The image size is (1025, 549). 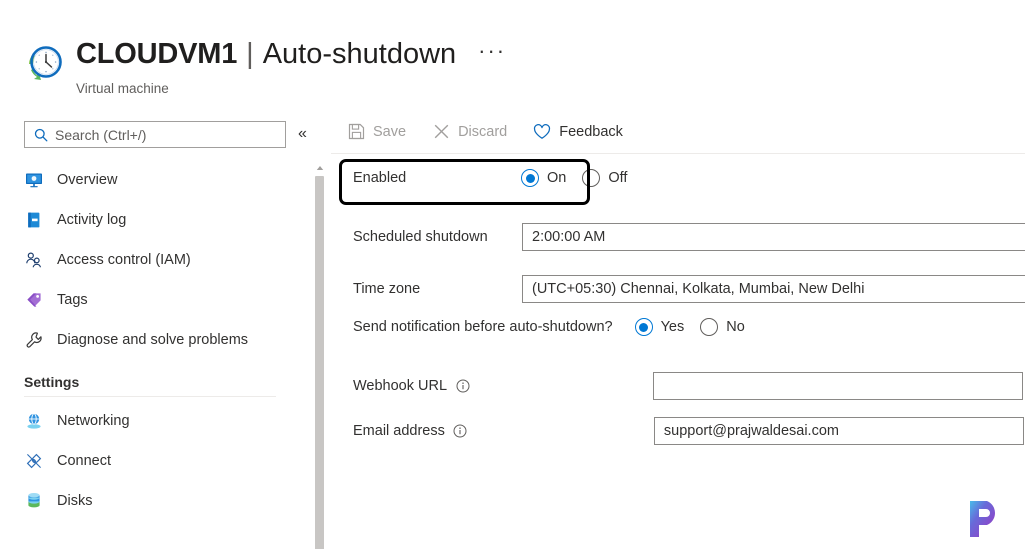 I want to click on sidebar-item-label: Networking, so click(x=93, y=421).